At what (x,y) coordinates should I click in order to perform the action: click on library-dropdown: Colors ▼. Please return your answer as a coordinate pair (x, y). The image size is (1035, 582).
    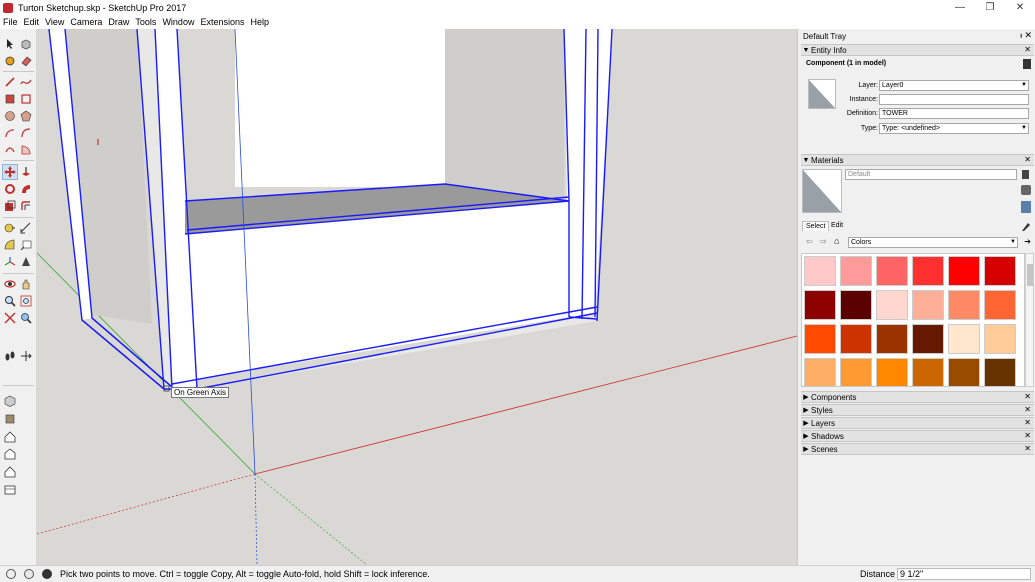
    Looking at the image, I should click on (933, 242).